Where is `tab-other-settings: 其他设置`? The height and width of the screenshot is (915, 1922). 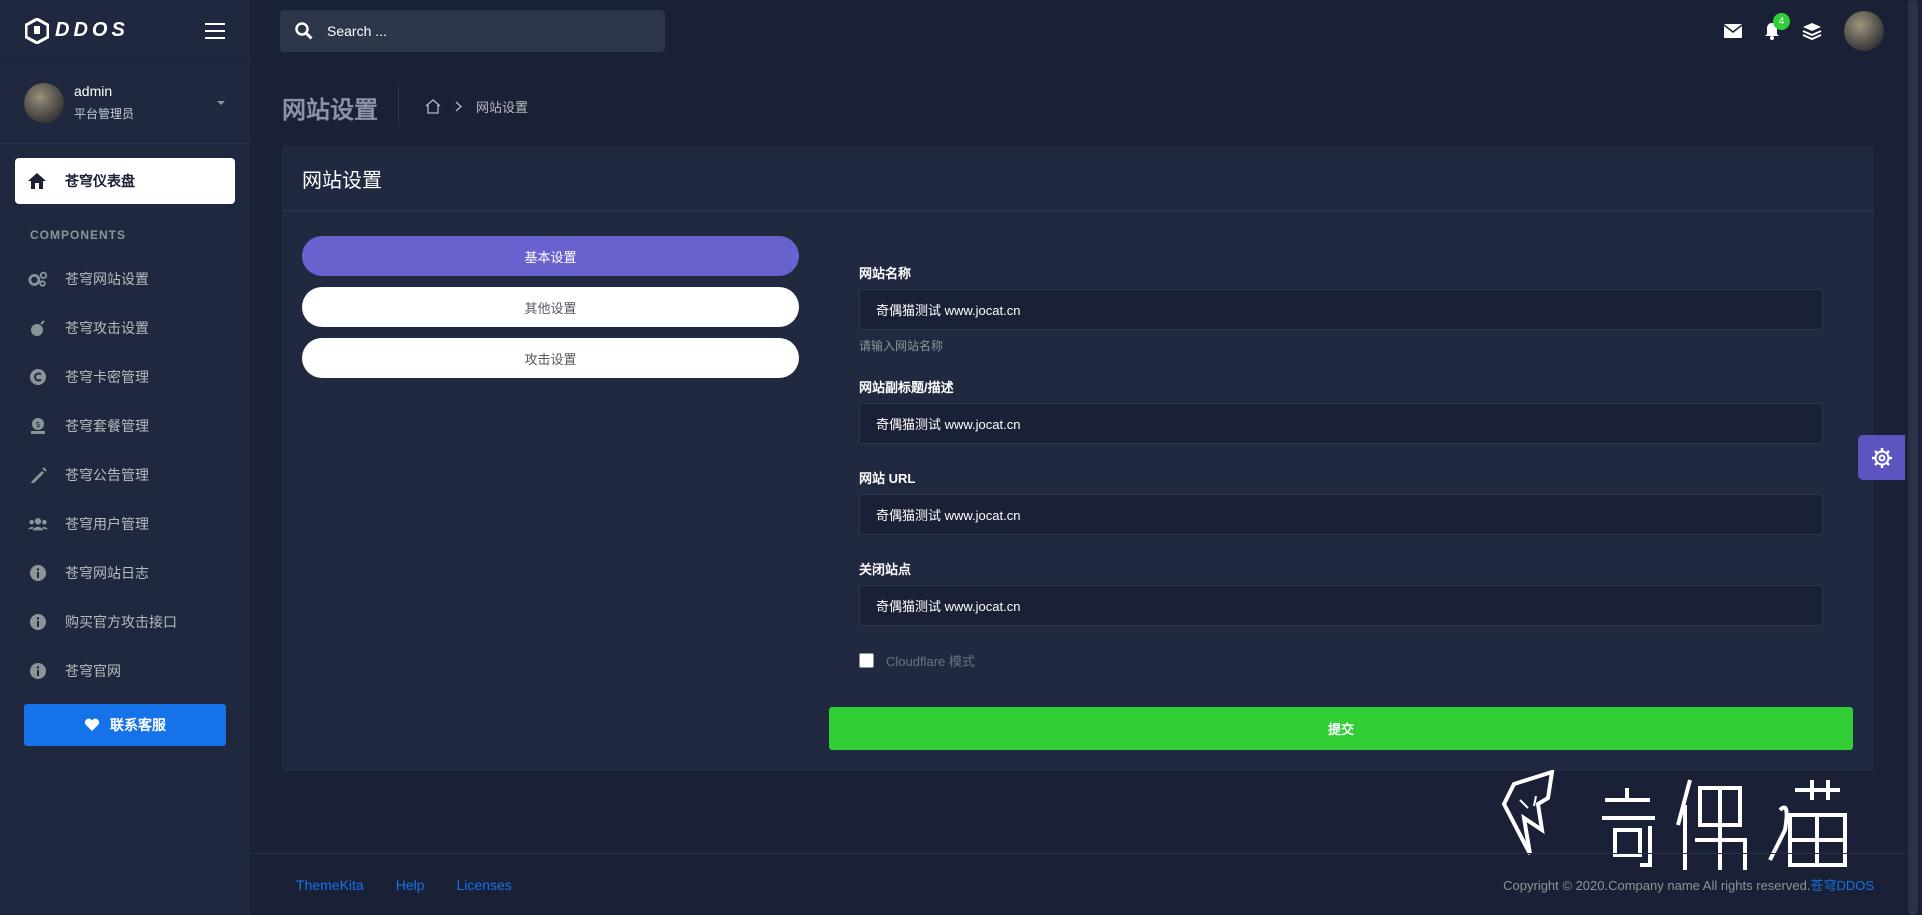 tab-other-settings: 其他设置 is located at coordinates (550, 307).